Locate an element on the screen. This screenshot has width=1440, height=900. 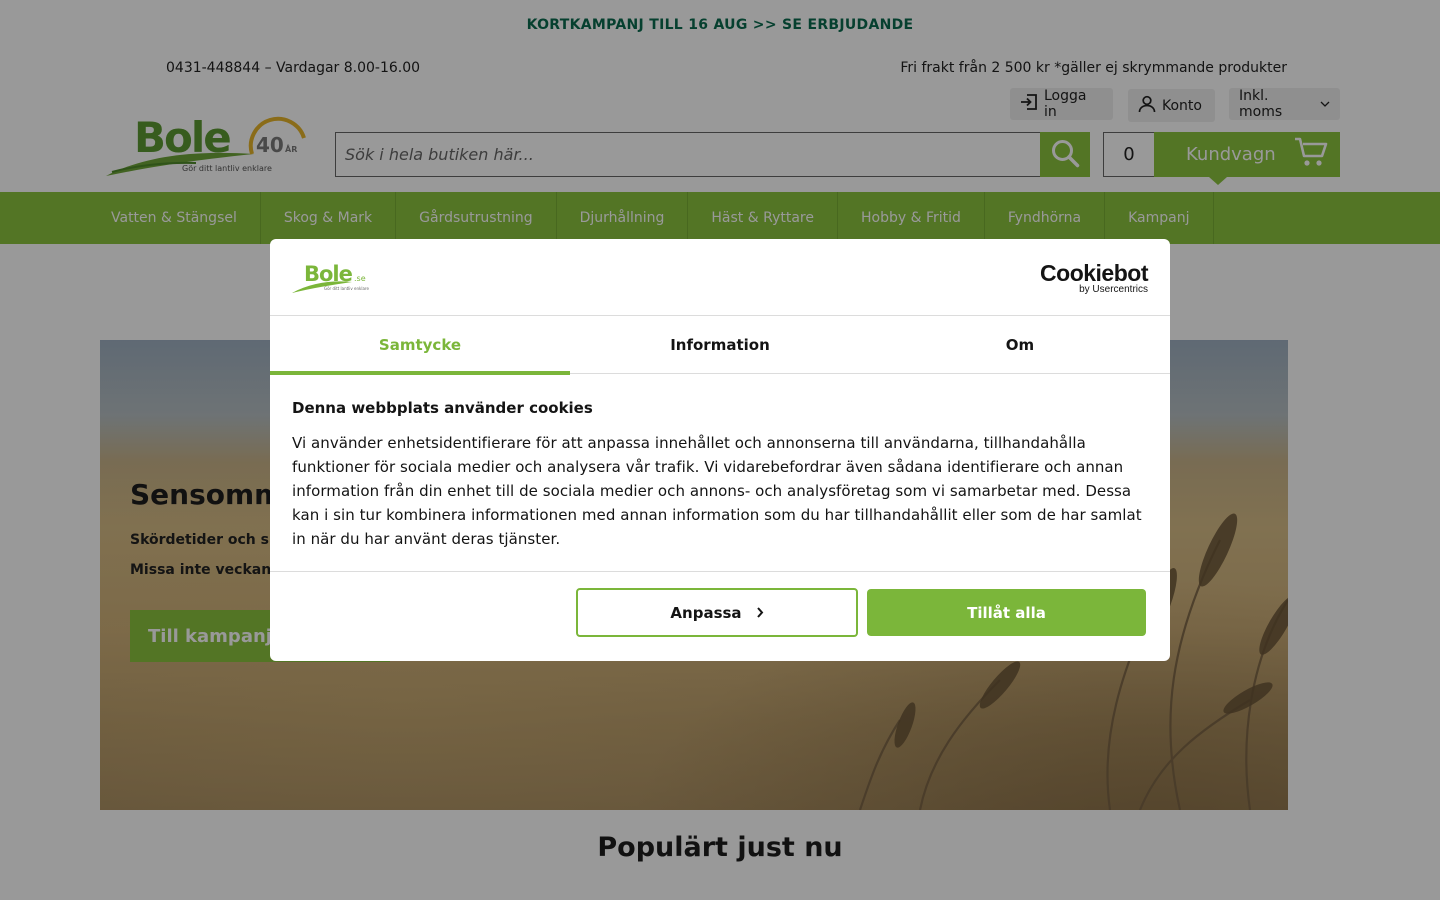
customize-button: Anpassa is located at coordinates (717, 612).